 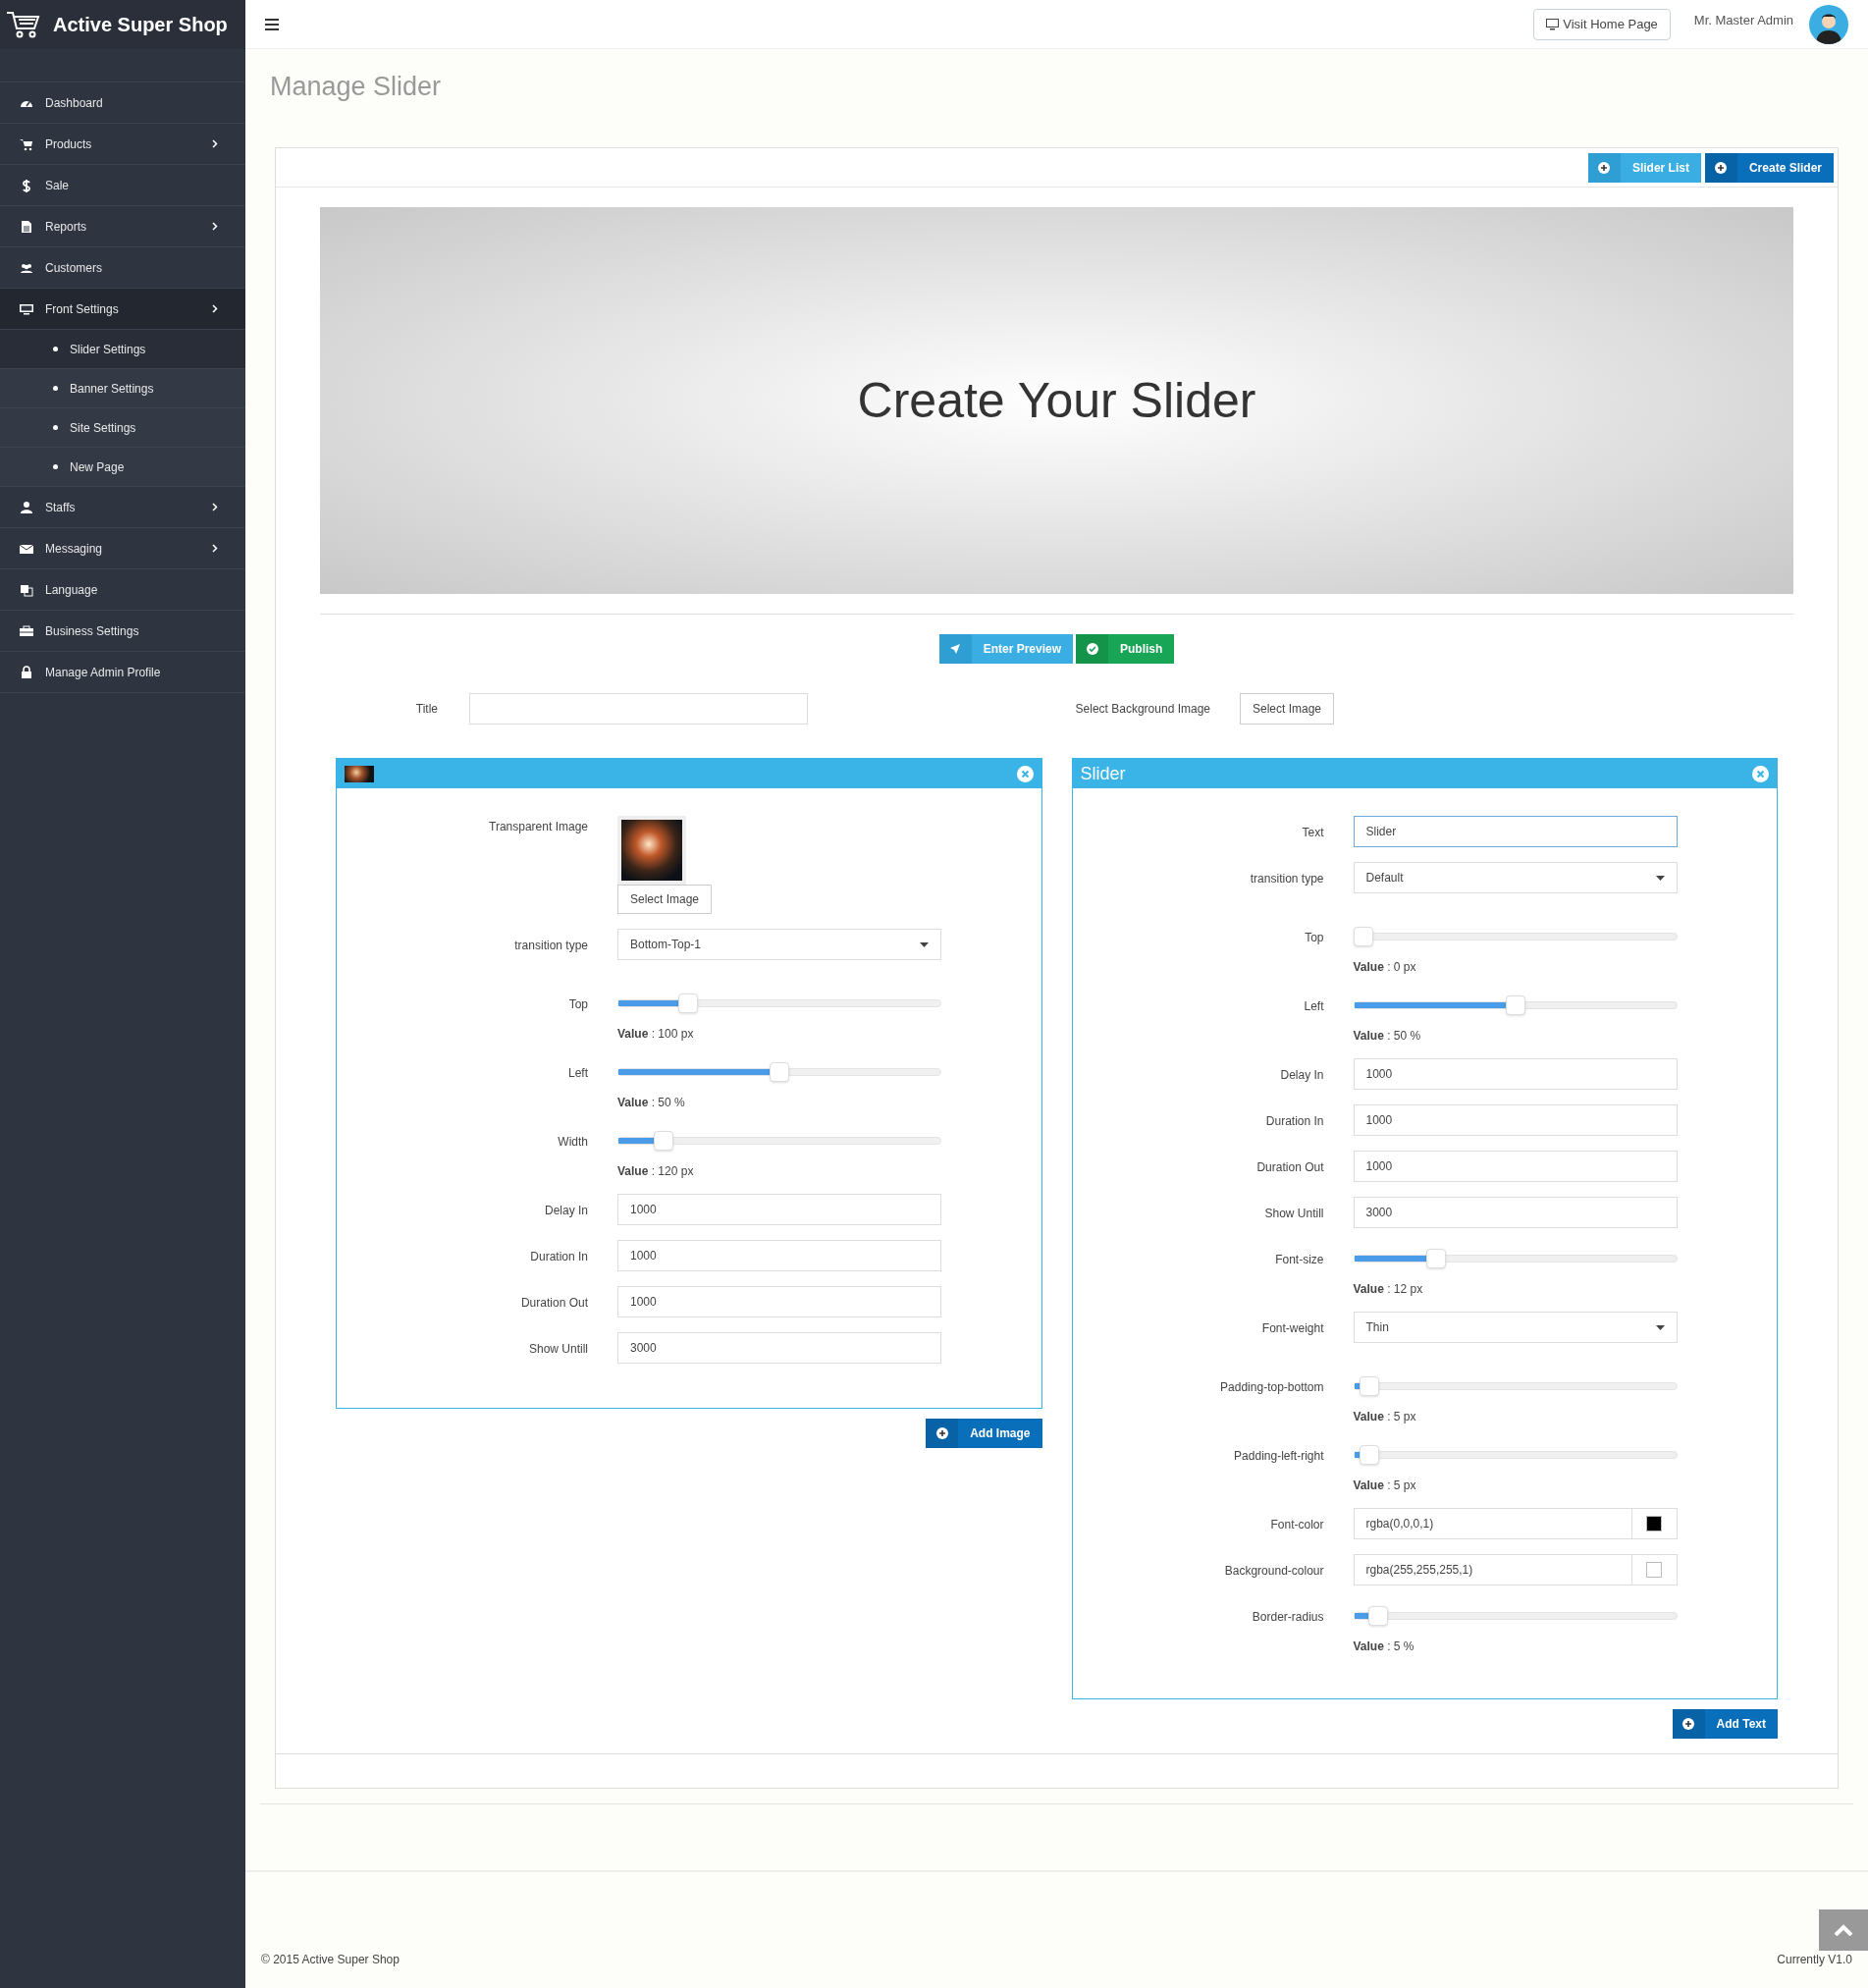 What do you see at coordinates (26, 143) in the screenshot?
I see `cart-icon` at bounding box center [26, 143].